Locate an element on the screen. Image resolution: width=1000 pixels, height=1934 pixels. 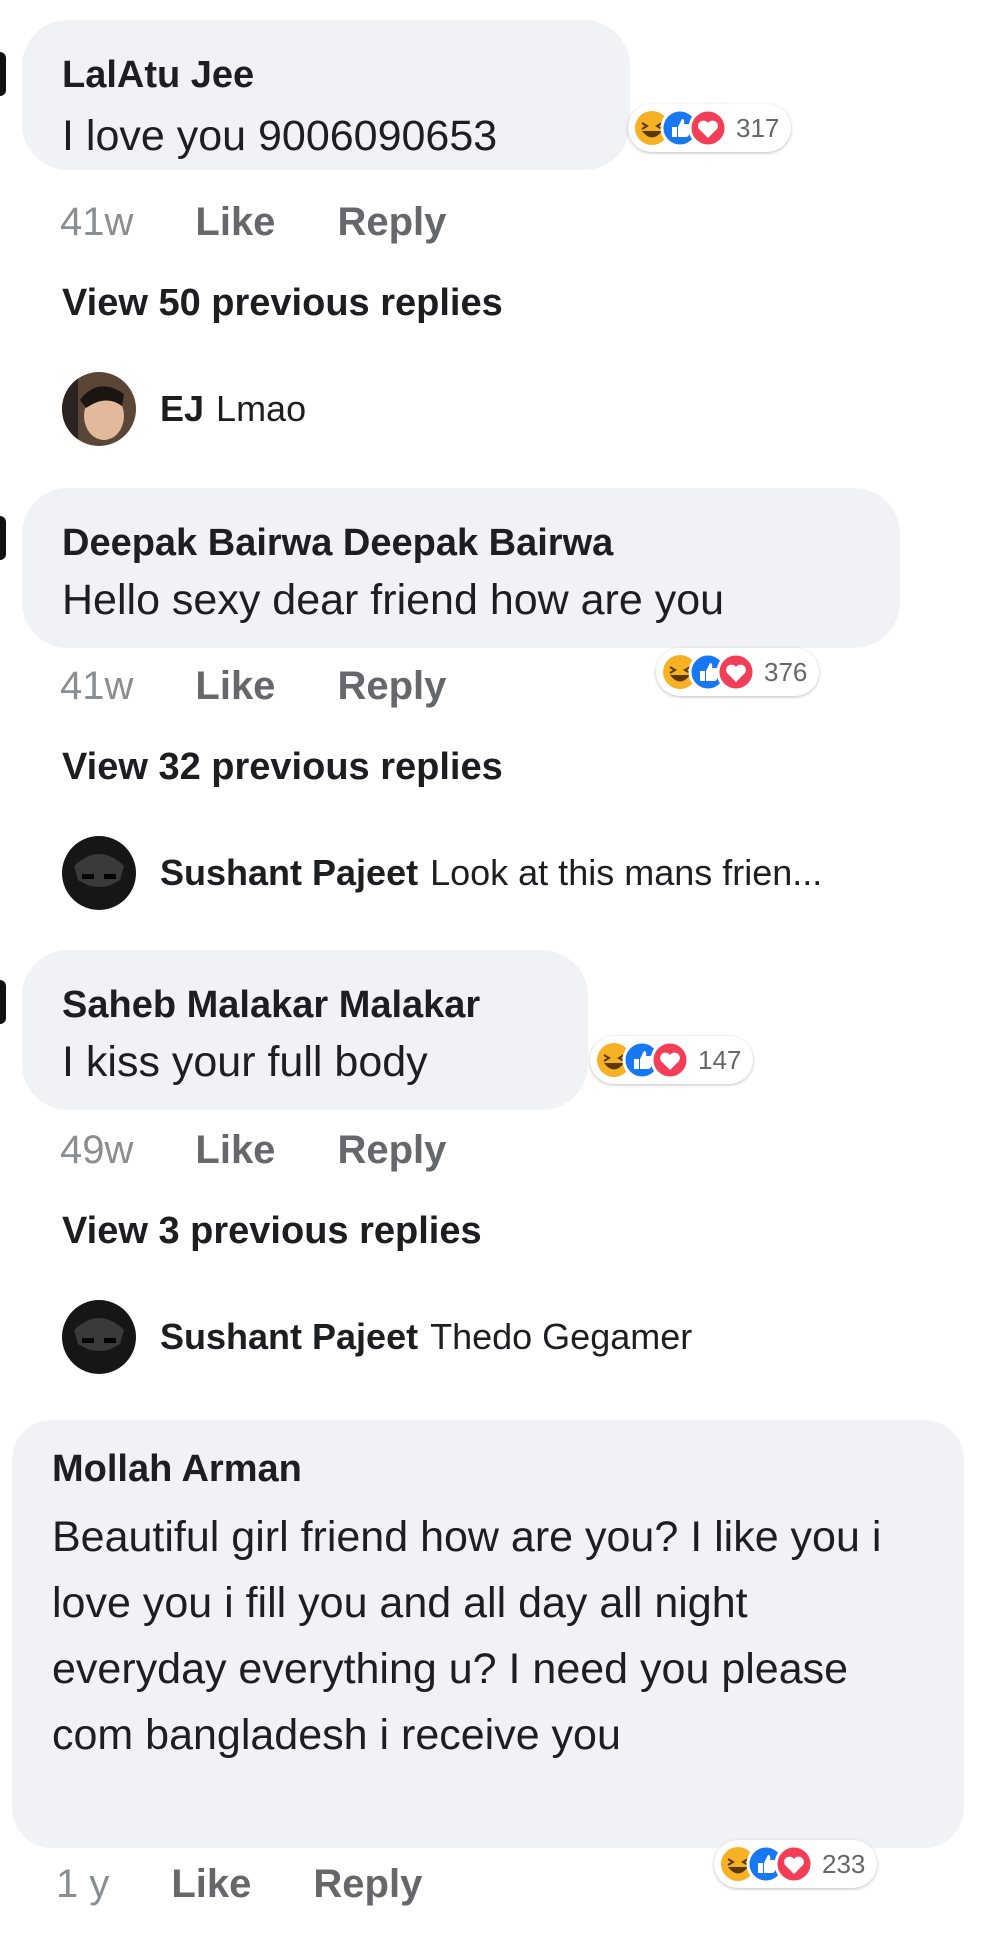
reaction-summary: 147 is located at coordinates (672, 1060).